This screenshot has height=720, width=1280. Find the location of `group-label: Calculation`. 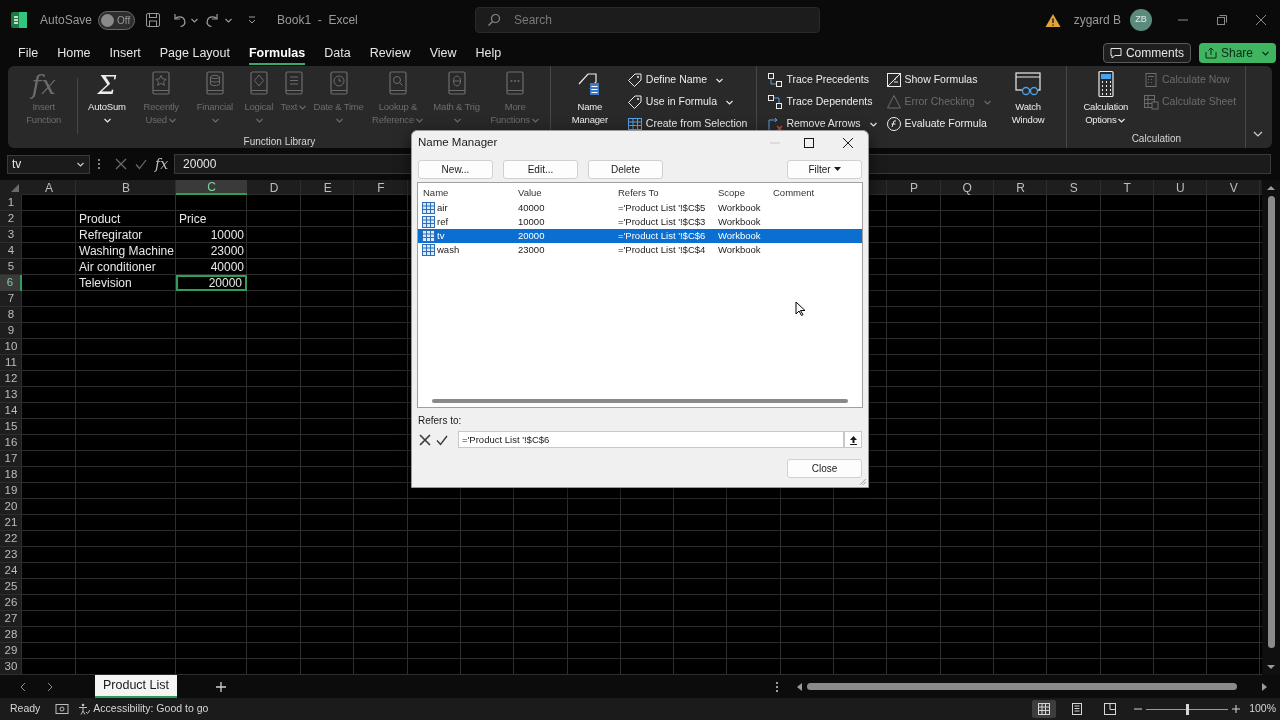

group-label: Calculation is located at coordinates (1156, 138).